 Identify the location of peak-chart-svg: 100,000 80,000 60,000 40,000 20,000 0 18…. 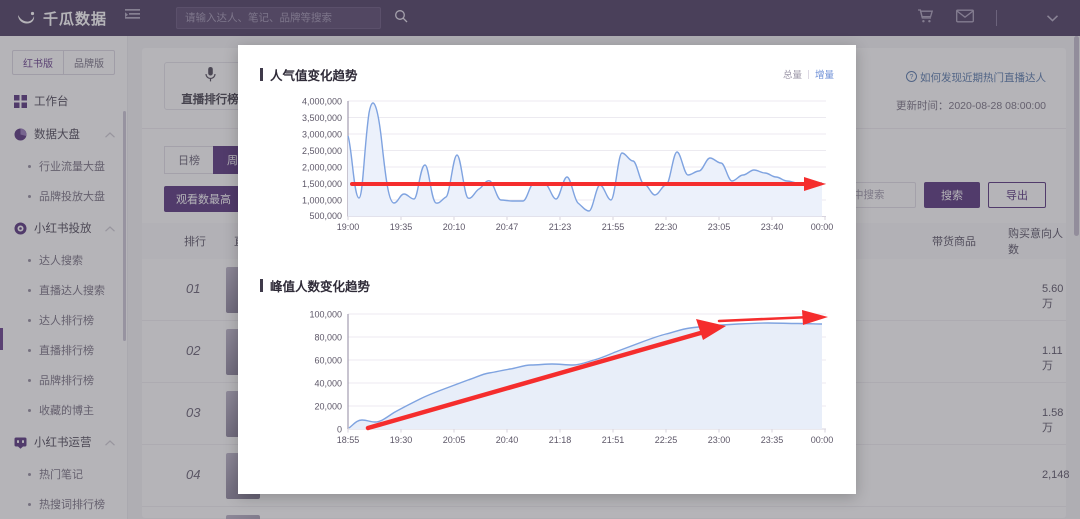
(571, 378).